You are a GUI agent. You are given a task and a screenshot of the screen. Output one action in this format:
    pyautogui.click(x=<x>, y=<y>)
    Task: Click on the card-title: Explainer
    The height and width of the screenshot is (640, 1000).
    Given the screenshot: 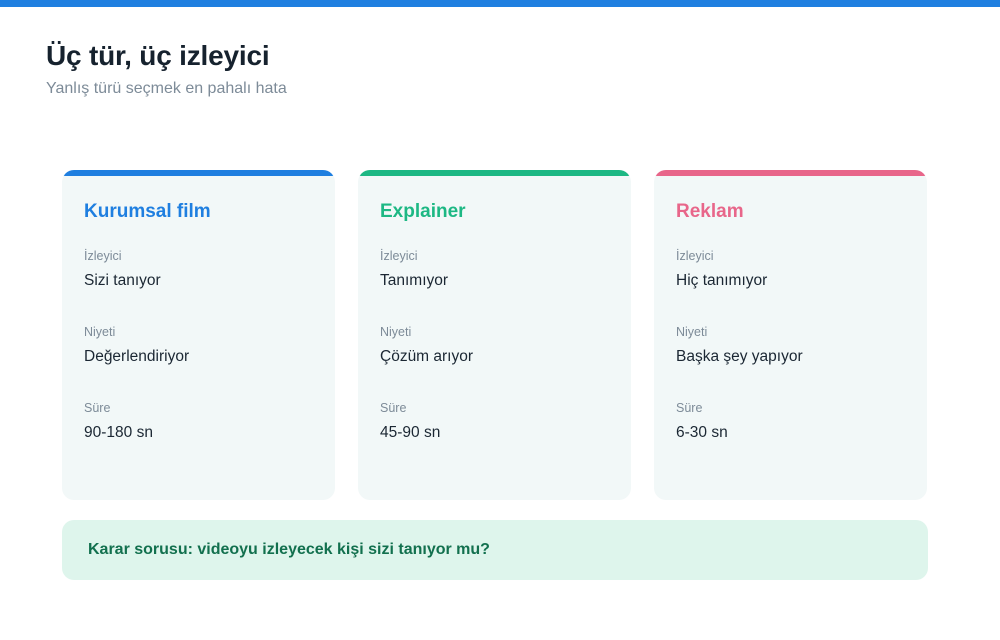 What is the action you would take?
    pyautogui.click(x=423, y=211)
    